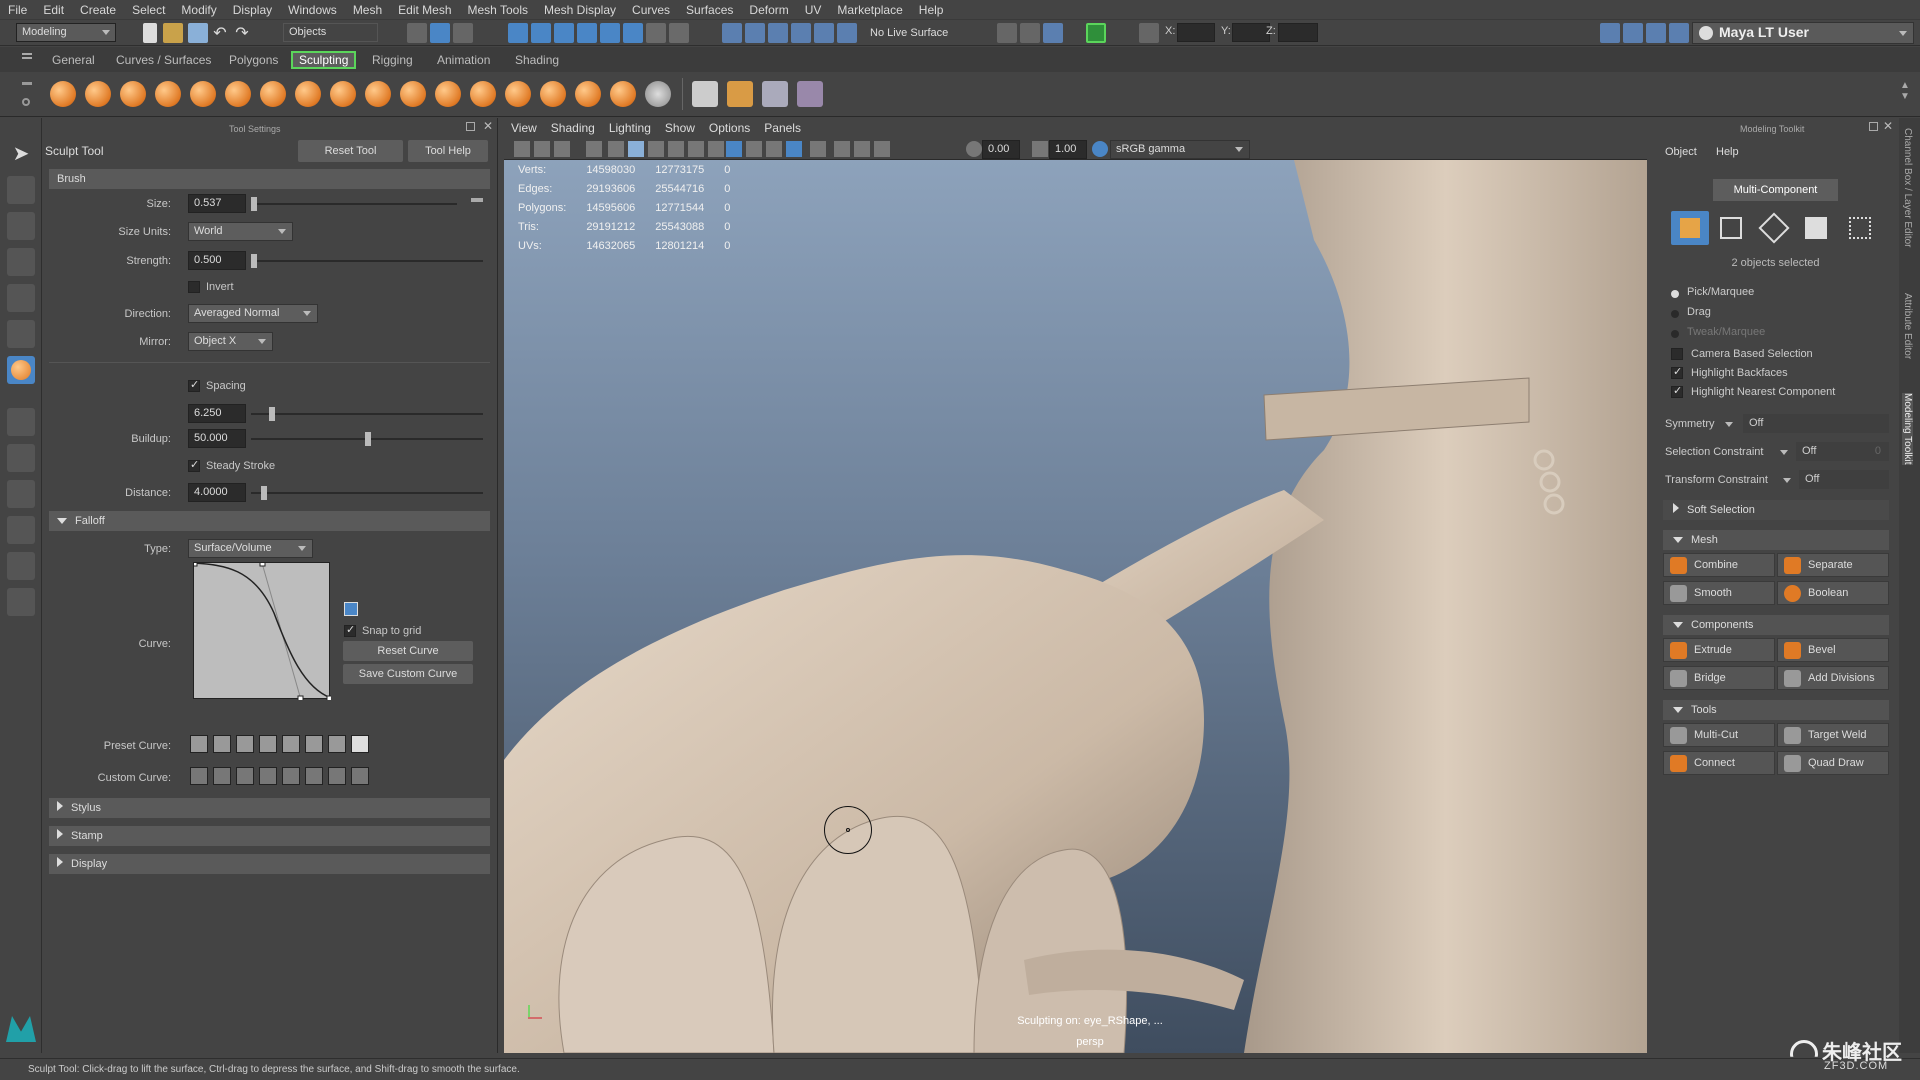 The width and height of the screenshot is (1920, 1080). What do you see at coordinates (1096, 33) in the screenshot?
I see `rendering-active-icon` at bounding box center [1096, 33].